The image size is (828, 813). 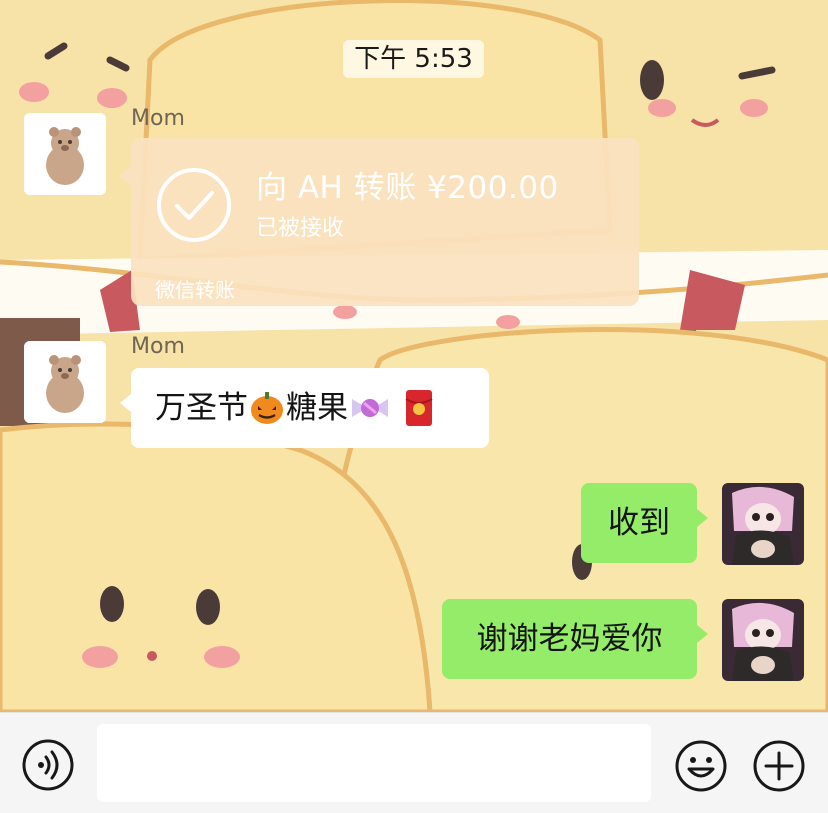 I want to click on outgoing-message-bubble: 谢谢老妈爱你, so click(x=575, y=639).